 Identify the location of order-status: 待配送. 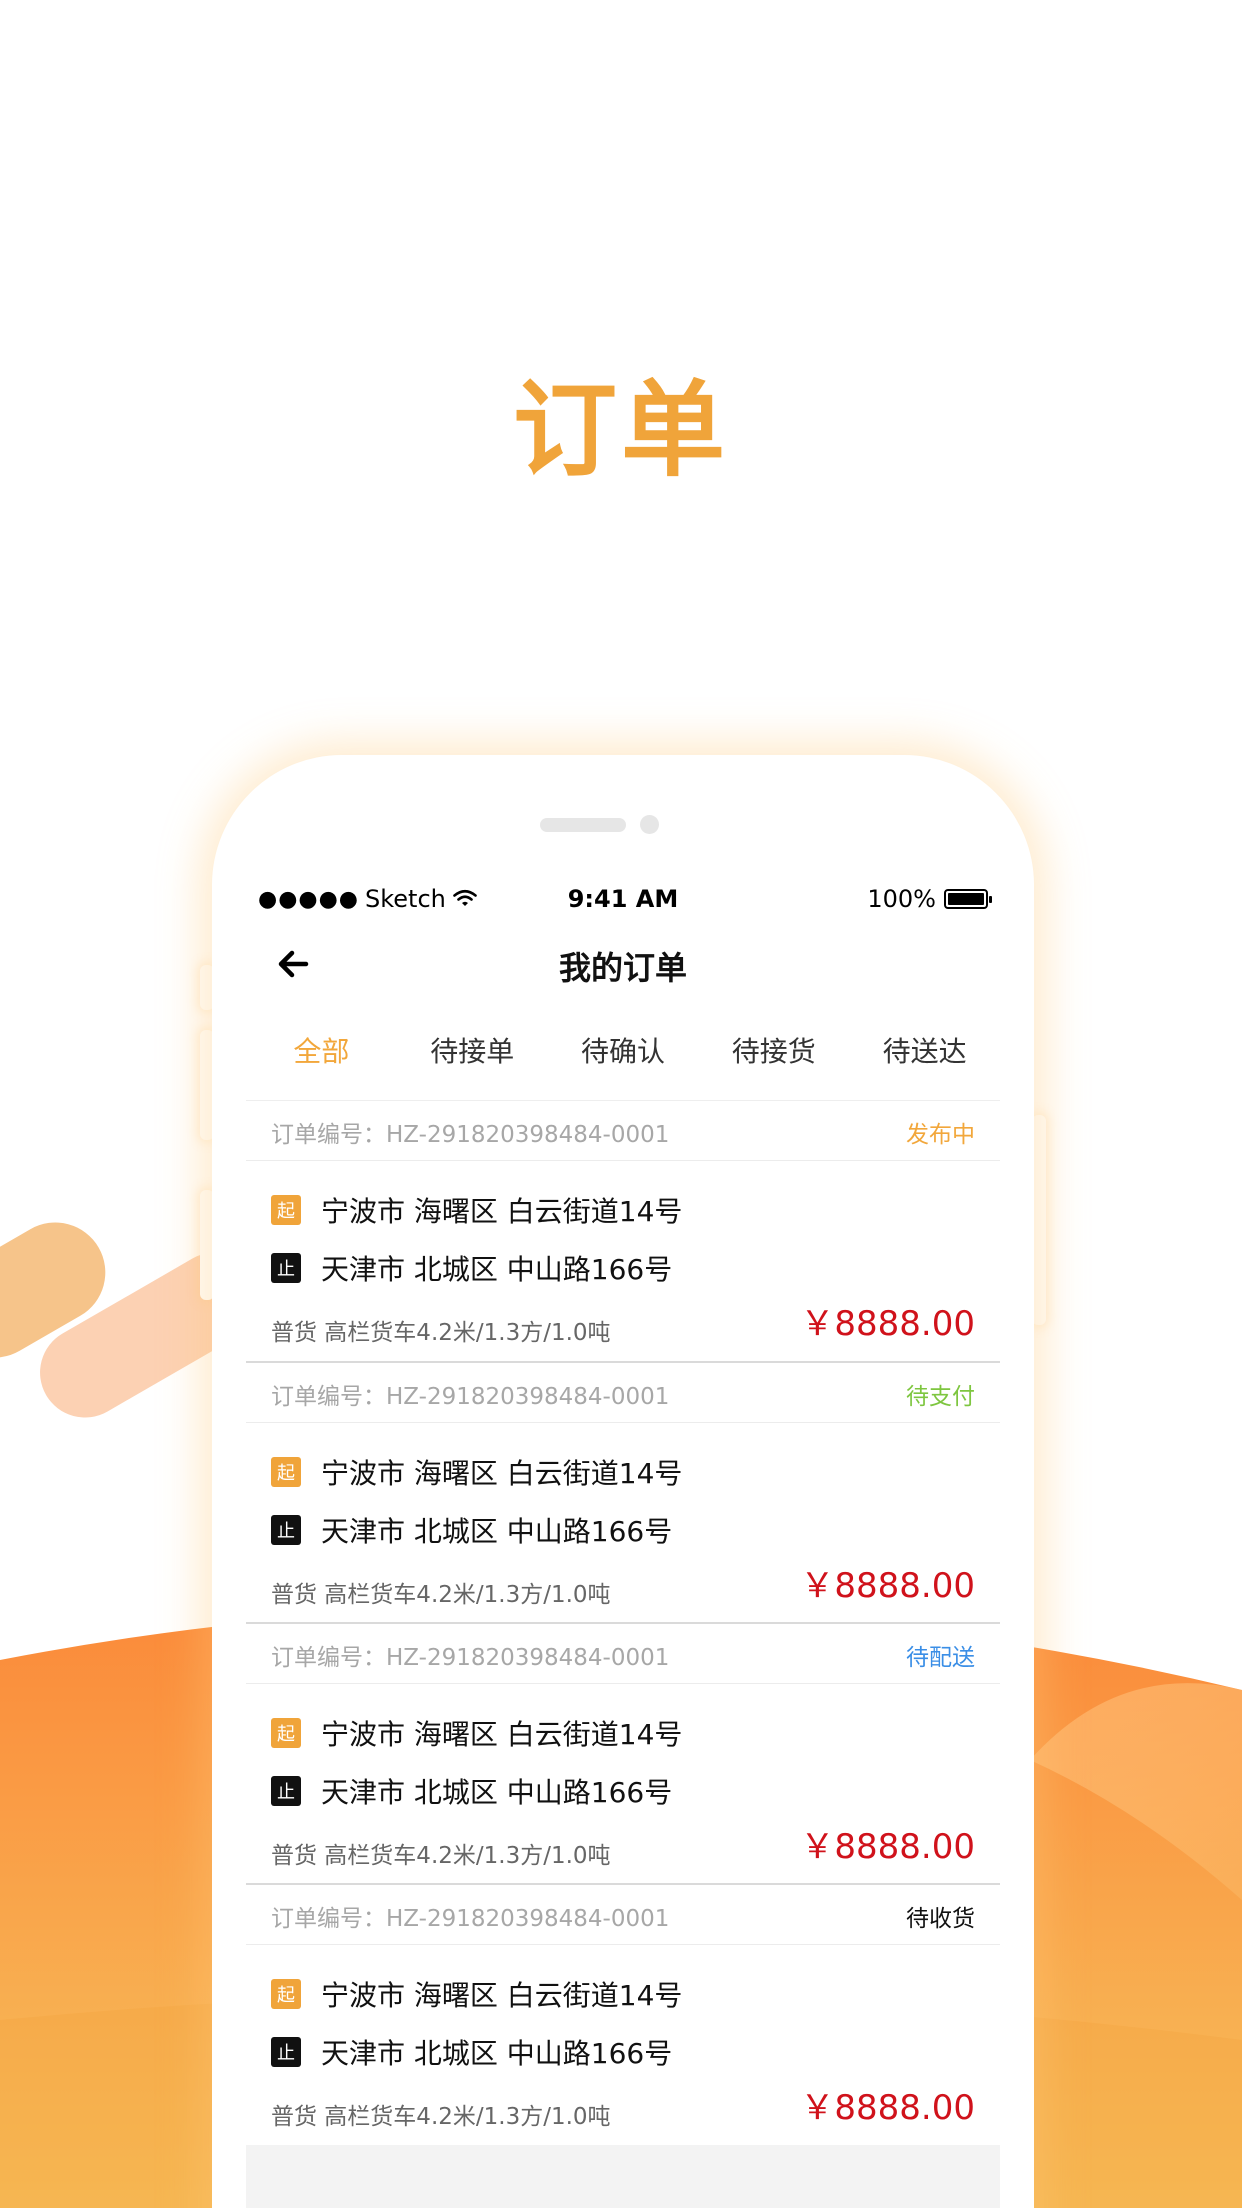
(940, 1658).